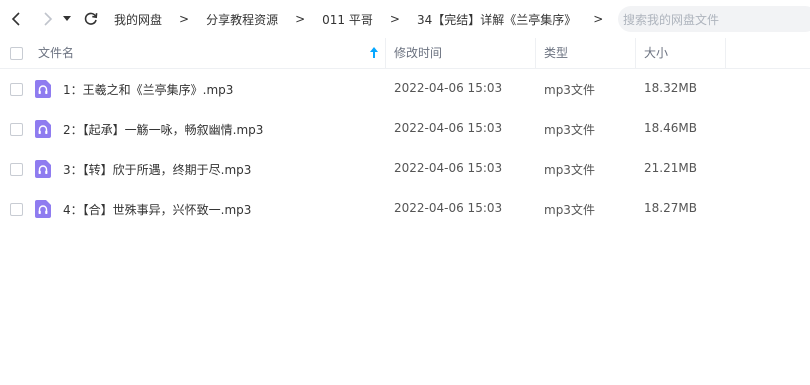  Describe the element at coordinates (670, 168) in the screenshot. I see `file-size: 21.21MB` at that location.